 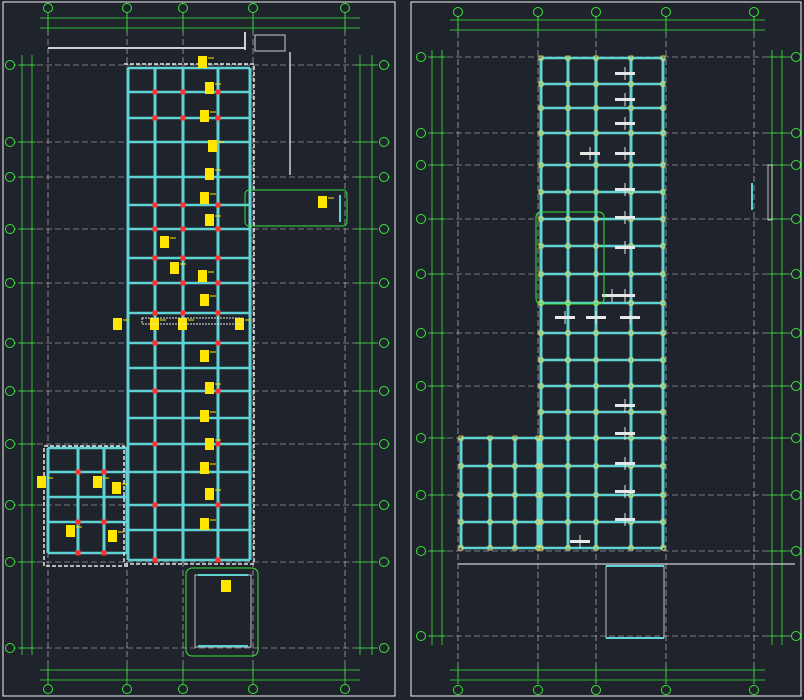 I want to click on right-side-marker, so click(x=770, y=192).